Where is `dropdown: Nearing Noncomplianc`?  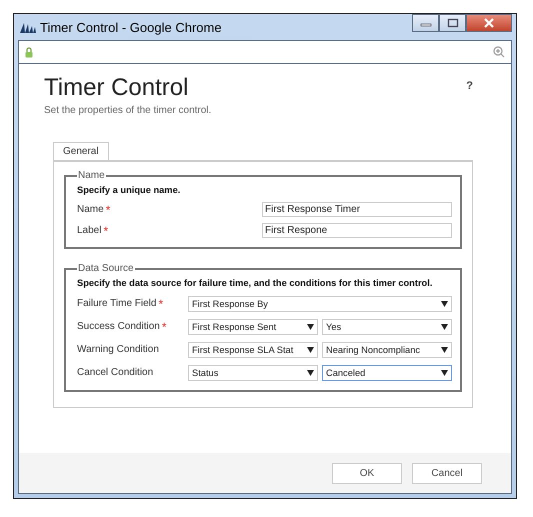
dropdown: Nearing Noncomplianc is located at coordinates (387, 350).